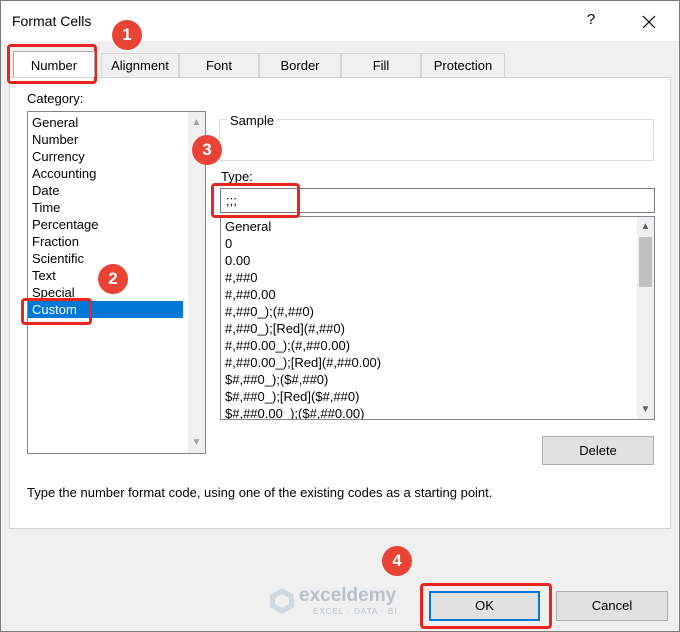  I want to click on tab-border: Border, so click(300, 65).